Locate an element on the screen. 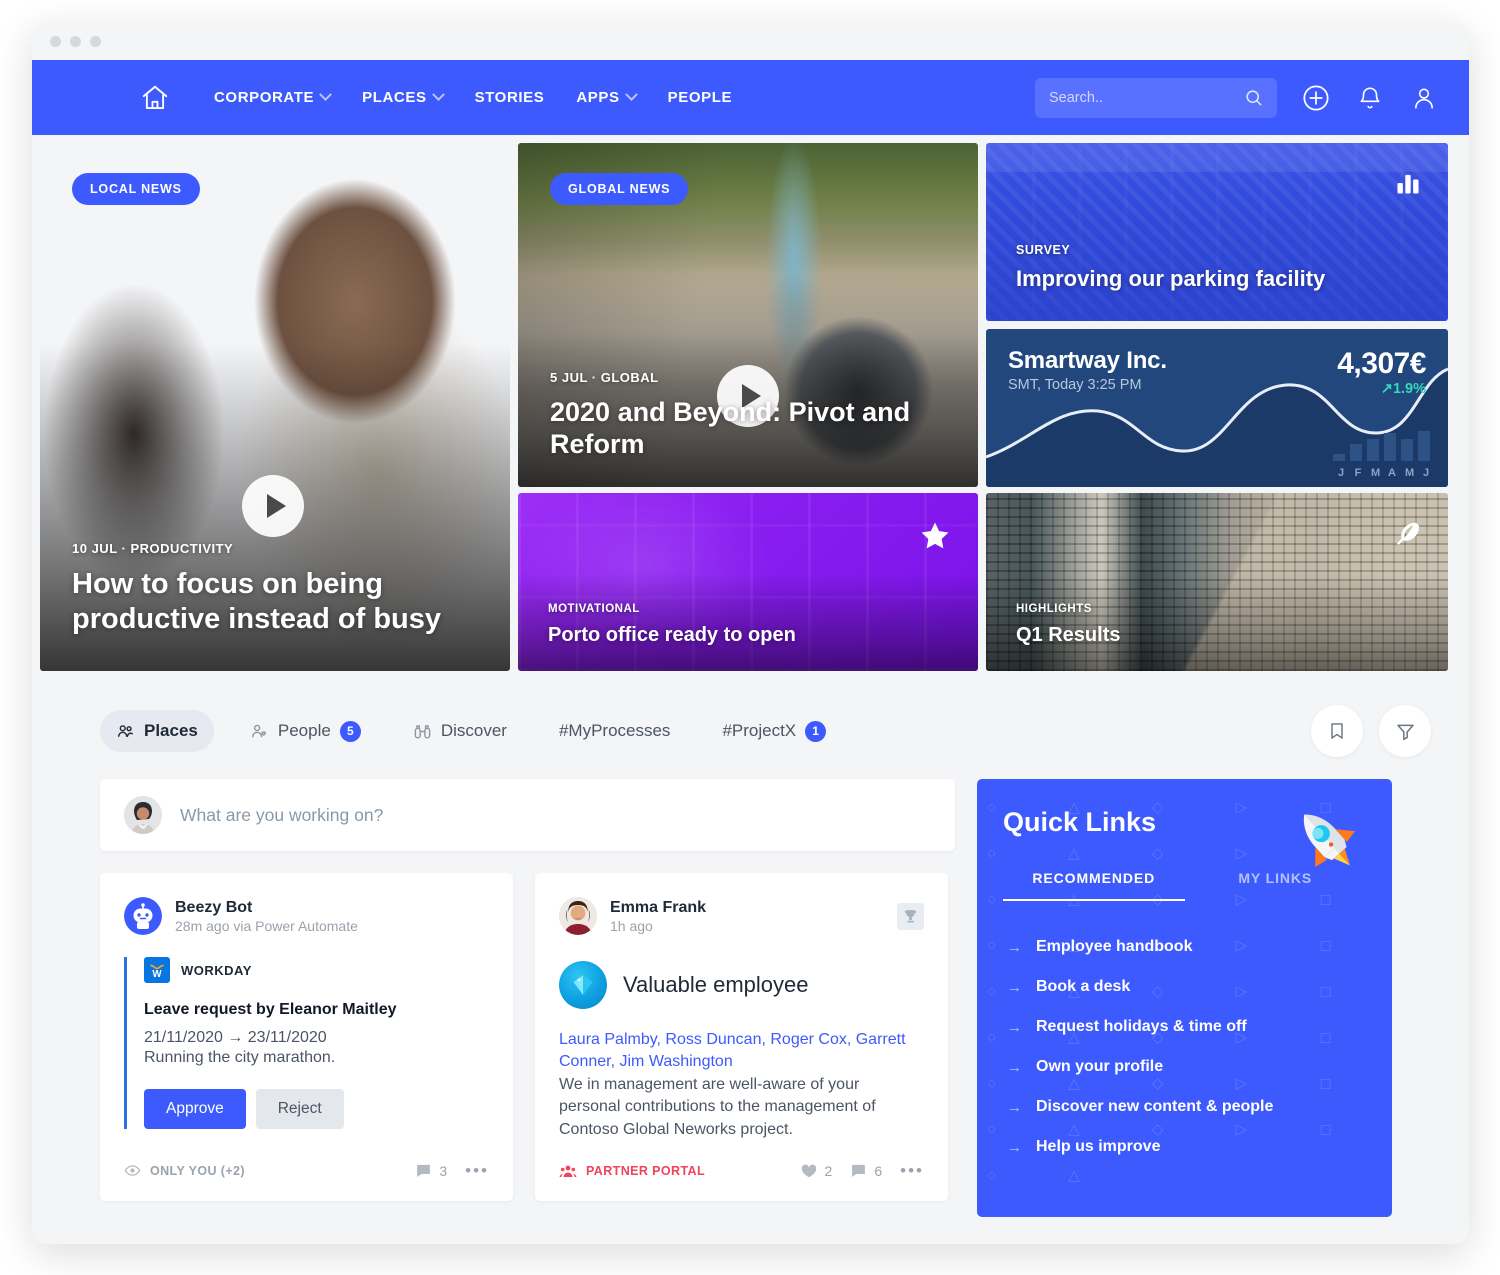 The height and width of the screenshot is (1275, 1500). bell-icon is located at coordinates (1370, 98).